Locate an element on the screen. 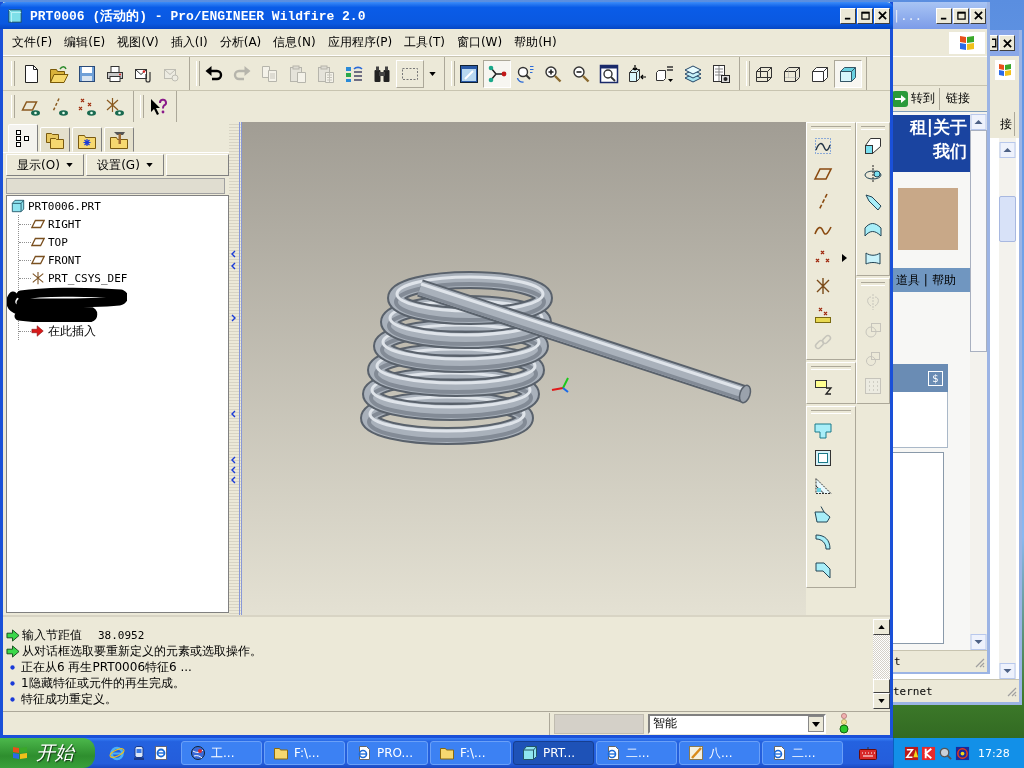  down-triangle-icon is located at coordinates (881, 701).